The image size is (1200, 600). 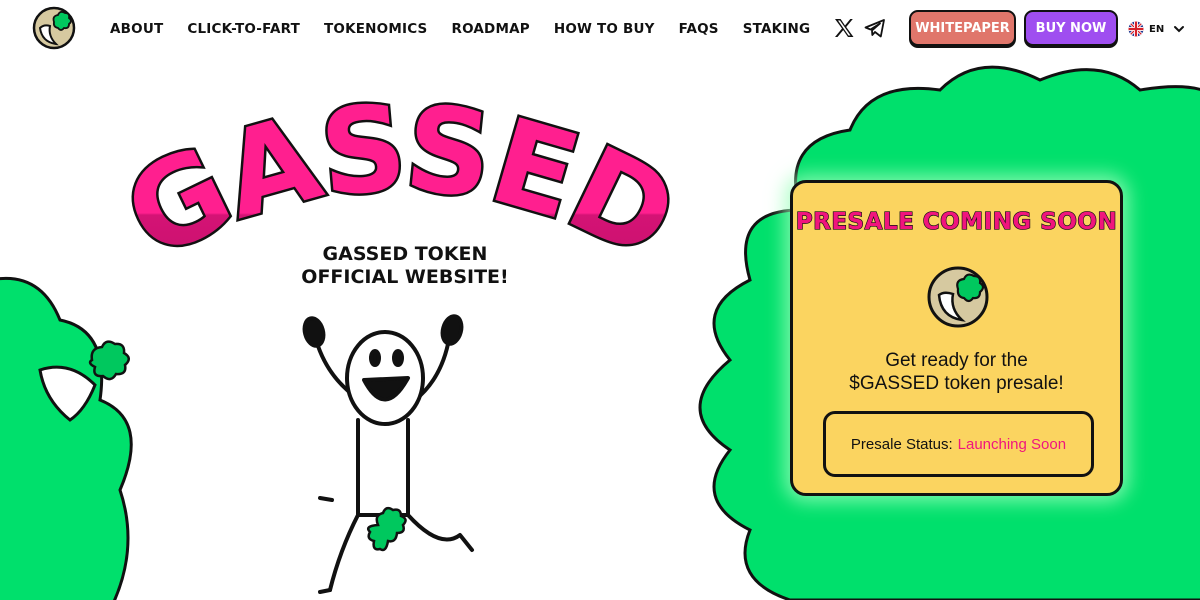 What do you see at coordinates (962, 28) in the screenshot?
I see `whitepaper-button: WHITEPAPER` at bounding box center [962, 28].